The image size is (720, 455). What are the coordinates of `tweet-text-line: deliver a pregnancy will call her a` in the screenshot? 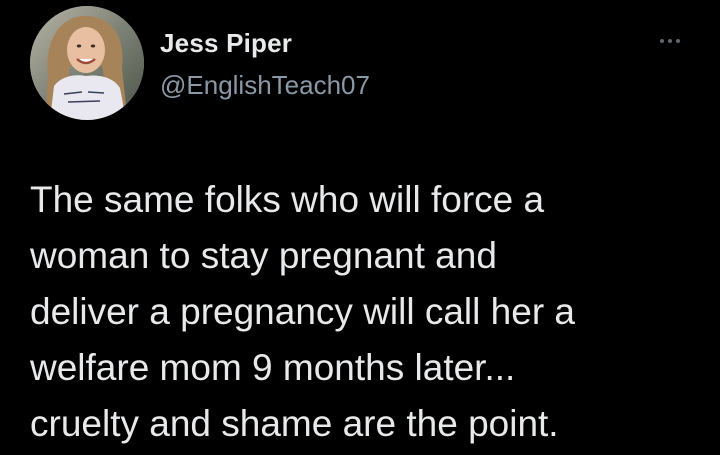 It's located at (302, 311).